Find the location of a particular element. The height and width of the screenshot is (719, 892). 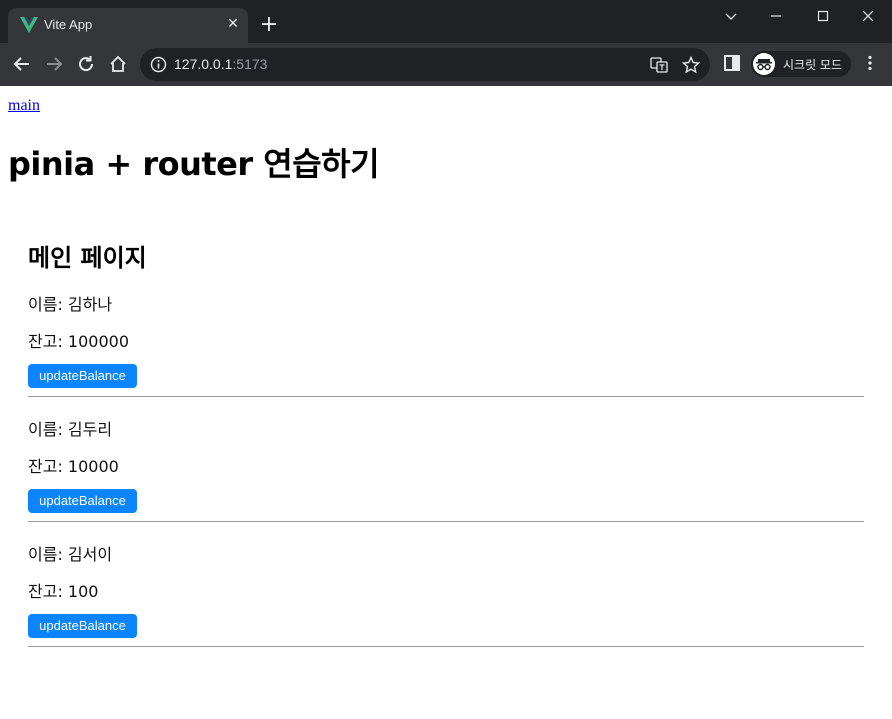

browser-toolbar: 127.0.0.1:5173 시크릿 모드 is located at coordinates (446, 64).